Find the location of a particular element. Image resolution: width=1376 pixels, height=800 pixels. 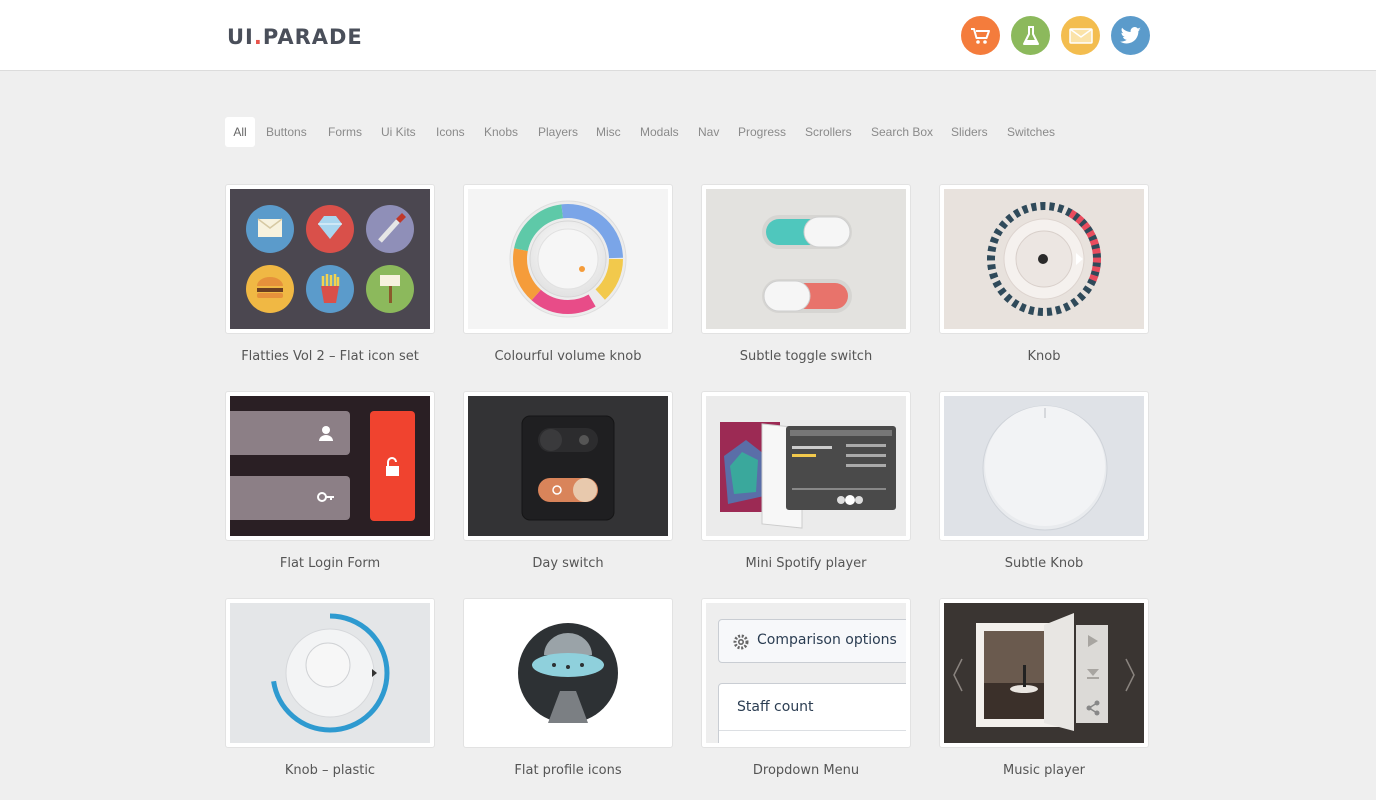

item-thumbnail: Comparison options Staff count is located at coordinates (806, 673).